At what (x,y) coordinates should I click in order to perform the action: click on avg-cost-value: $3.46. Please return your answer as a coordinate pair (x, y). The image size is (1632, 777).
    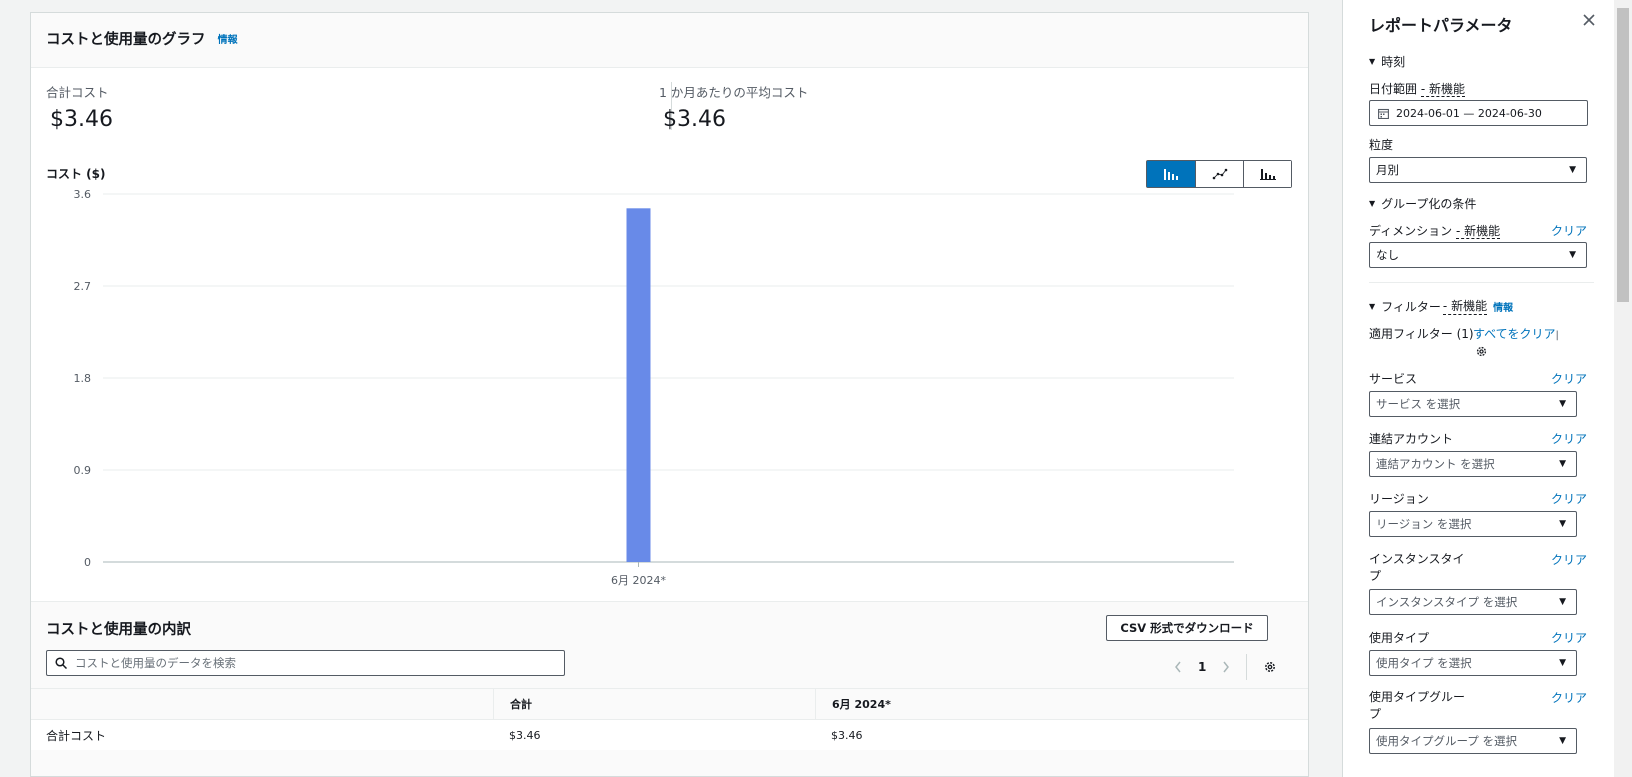
    Looking at the image, I should click on (694, 119).